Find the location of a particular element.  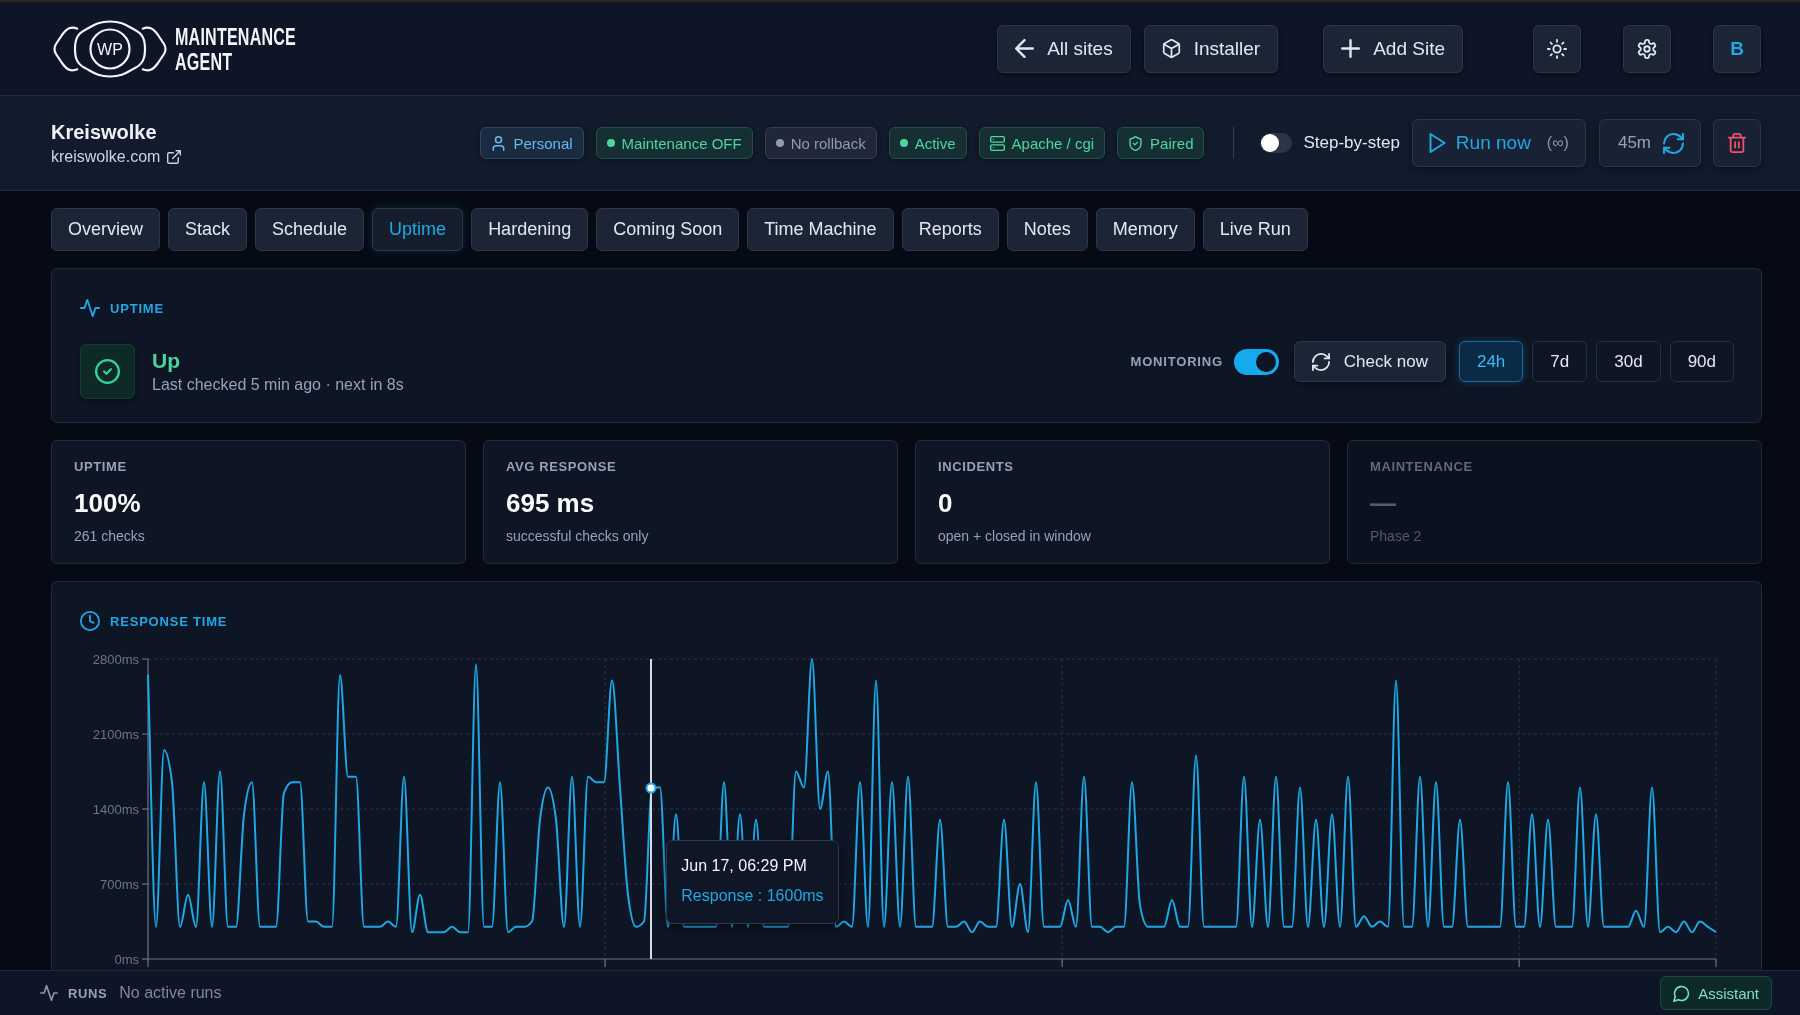

site-name: Kreiswolke is located at coordinates (104, 132).